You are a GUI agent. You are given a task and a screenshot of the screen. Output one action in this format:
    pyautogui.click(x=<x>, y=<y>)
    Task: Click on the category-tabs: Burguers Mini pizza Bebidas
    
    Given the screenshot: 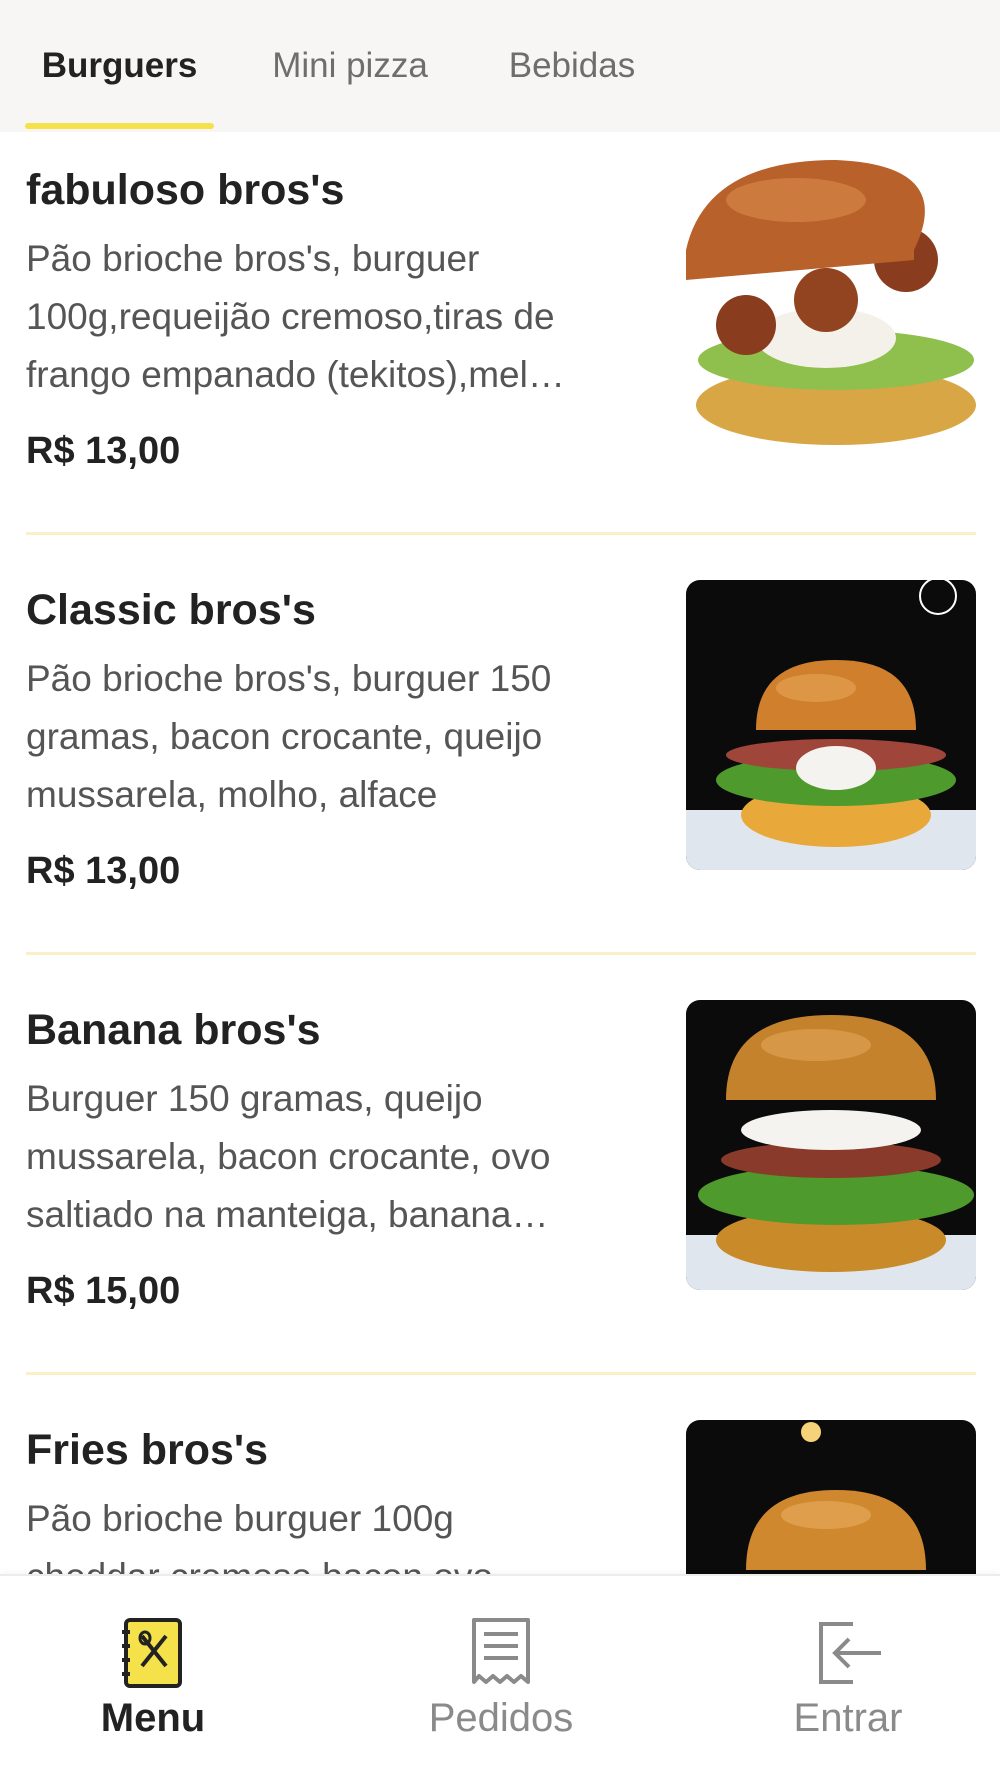 What is the action you would take?
    pyautogui.click(x=500, y=66)
    